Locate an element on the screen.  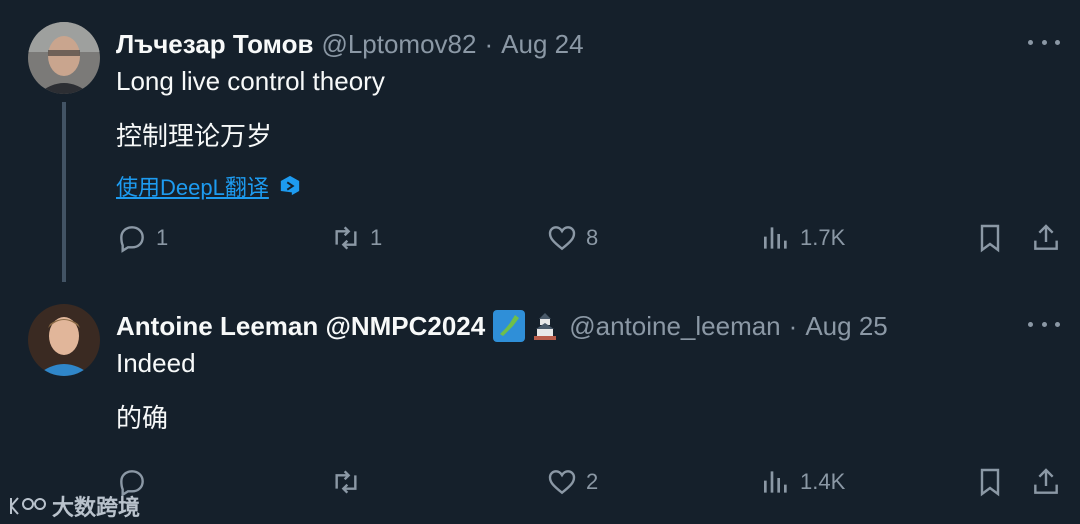
like-count: 2 is located at coordinates (592, 481).